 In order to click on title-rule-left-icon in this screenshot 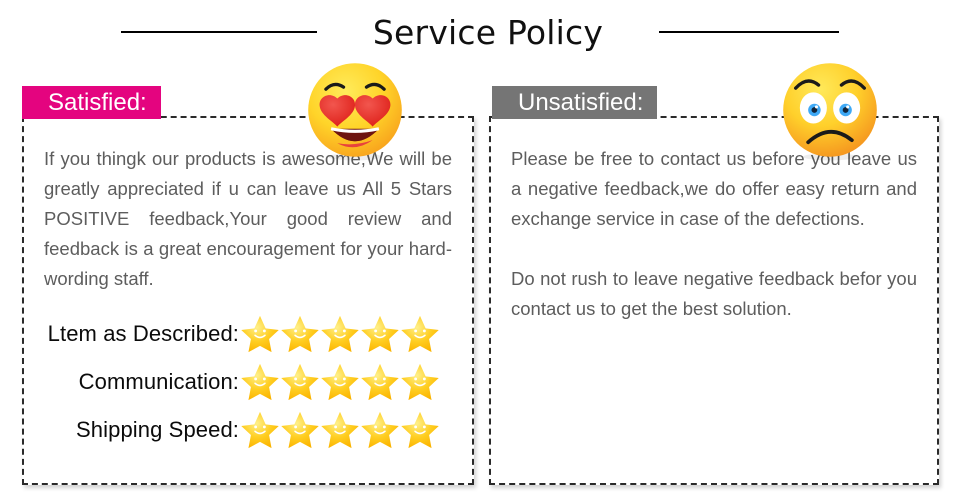, I will do `click(218, 32)`.